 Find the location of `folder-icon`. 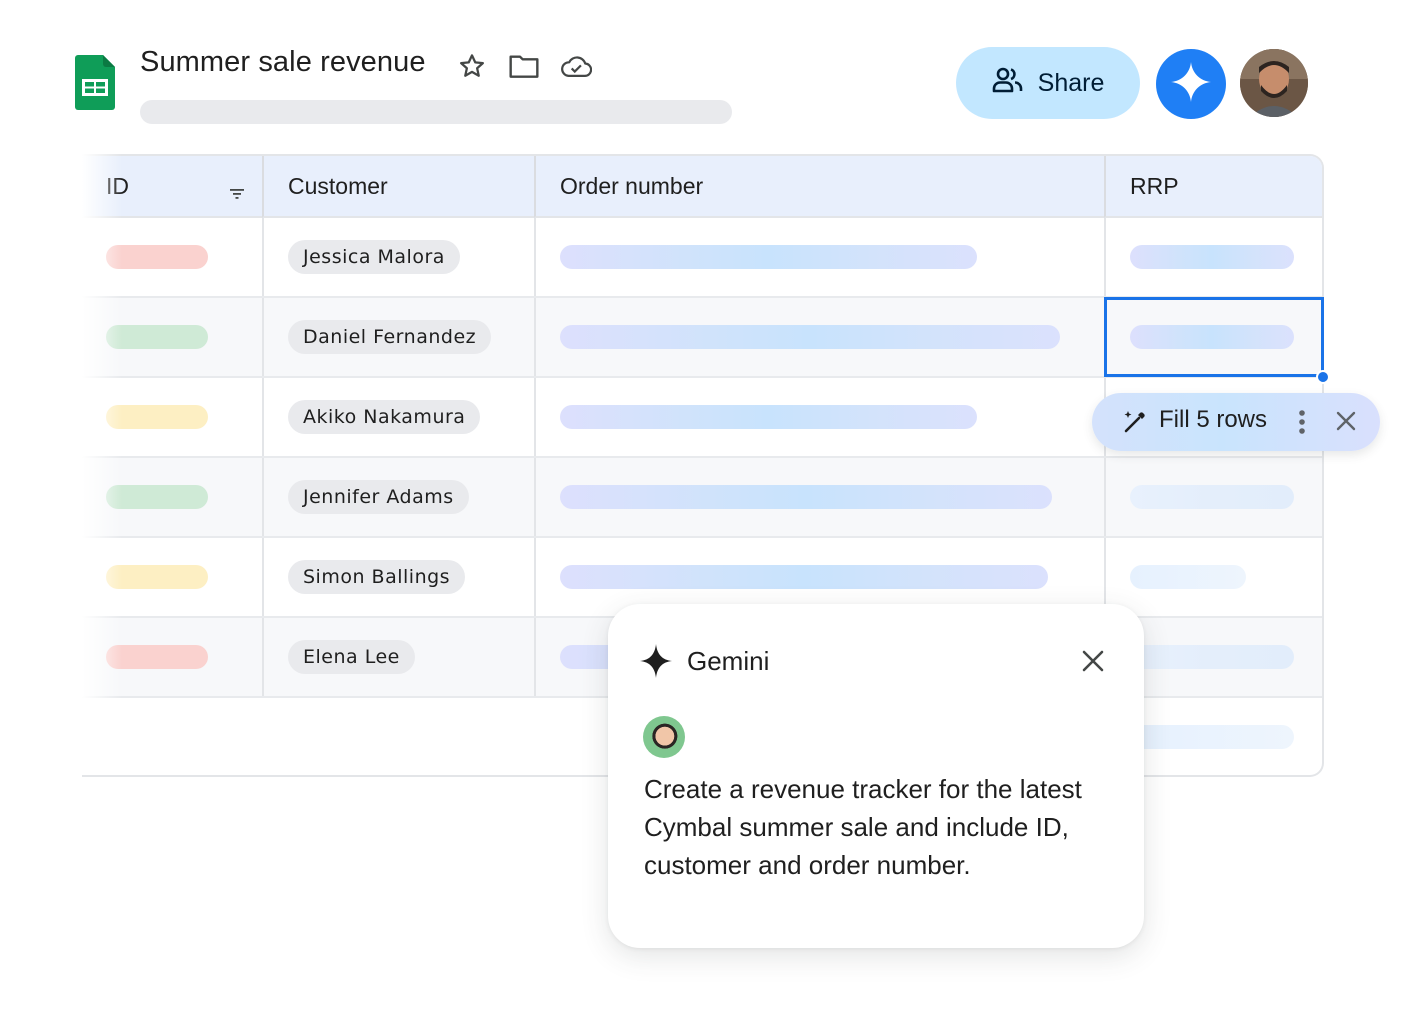

folder-icon is located at coordinates (524, 66).